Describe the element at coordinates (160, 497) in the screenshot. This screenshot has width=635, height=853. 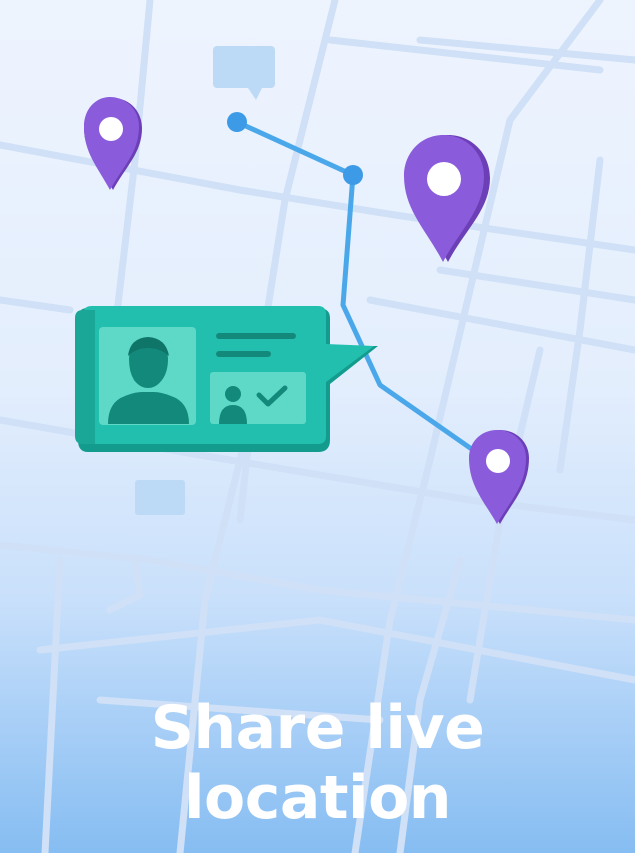
I see `map-label-icon` at that location.